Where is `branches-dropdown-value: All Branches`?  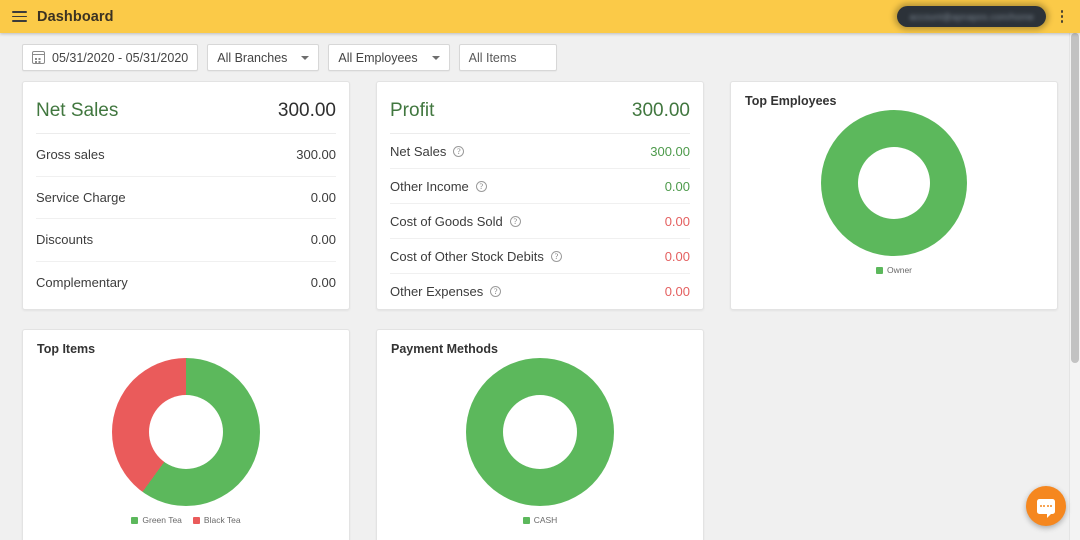
branches-dropdown-value: All Branches is located at coordinates (252, 57).